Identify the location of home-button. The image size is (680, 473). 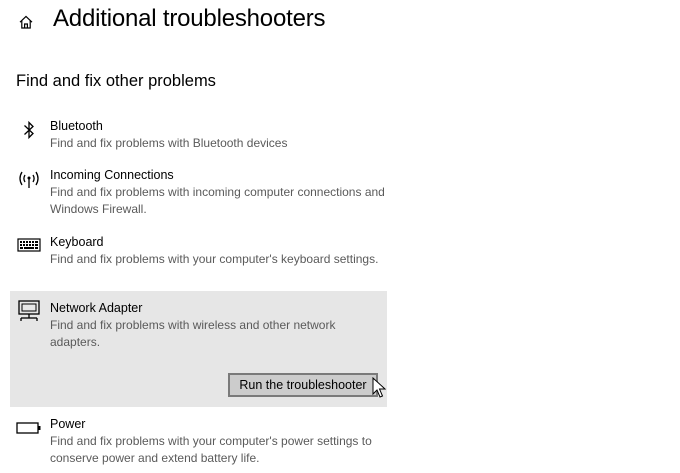
(26, 22).